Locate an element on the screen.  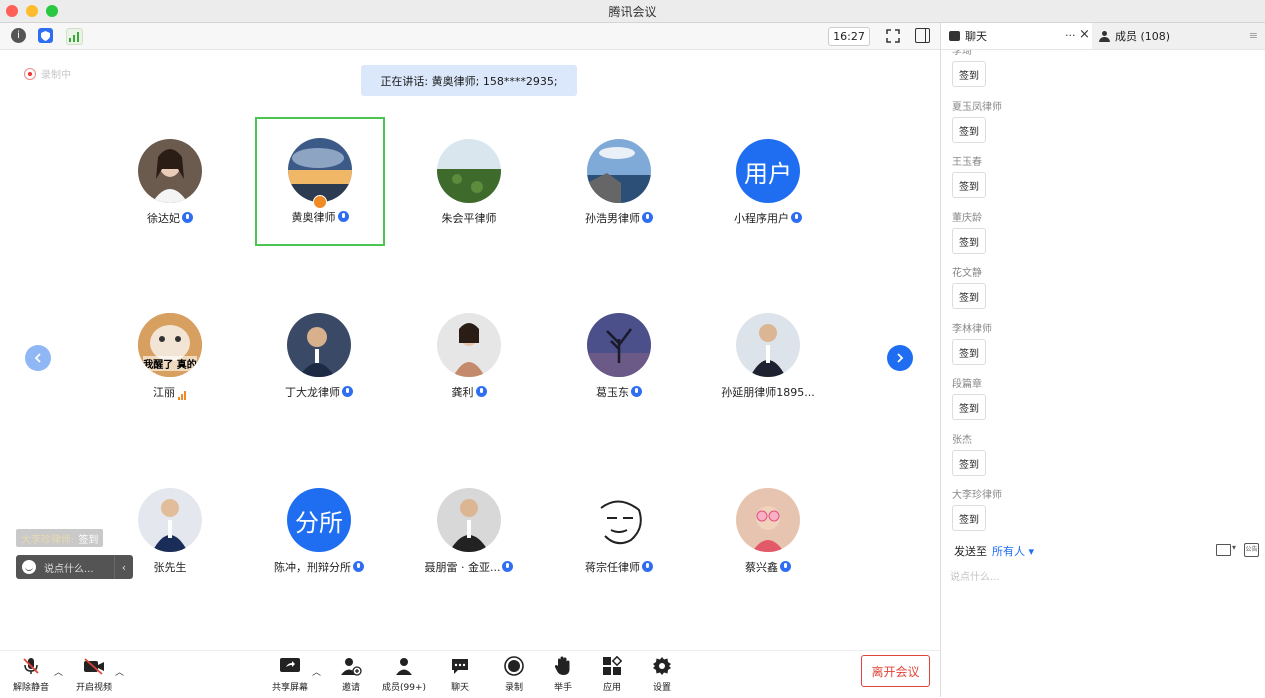
toggle-side-panel-icon is located at coordinates (922, 35).